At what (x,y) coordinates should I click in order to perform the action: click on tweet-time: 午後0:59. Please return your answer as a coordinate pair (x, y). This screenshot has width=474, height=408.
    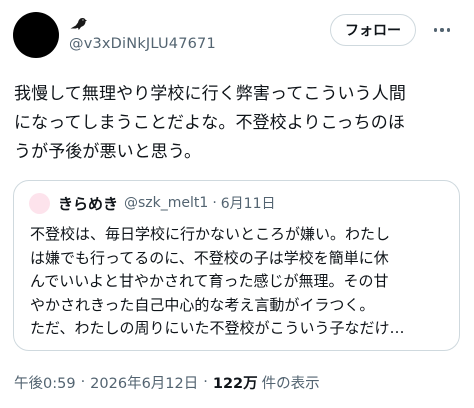
    Looking at the image, I should click on (45, 382).